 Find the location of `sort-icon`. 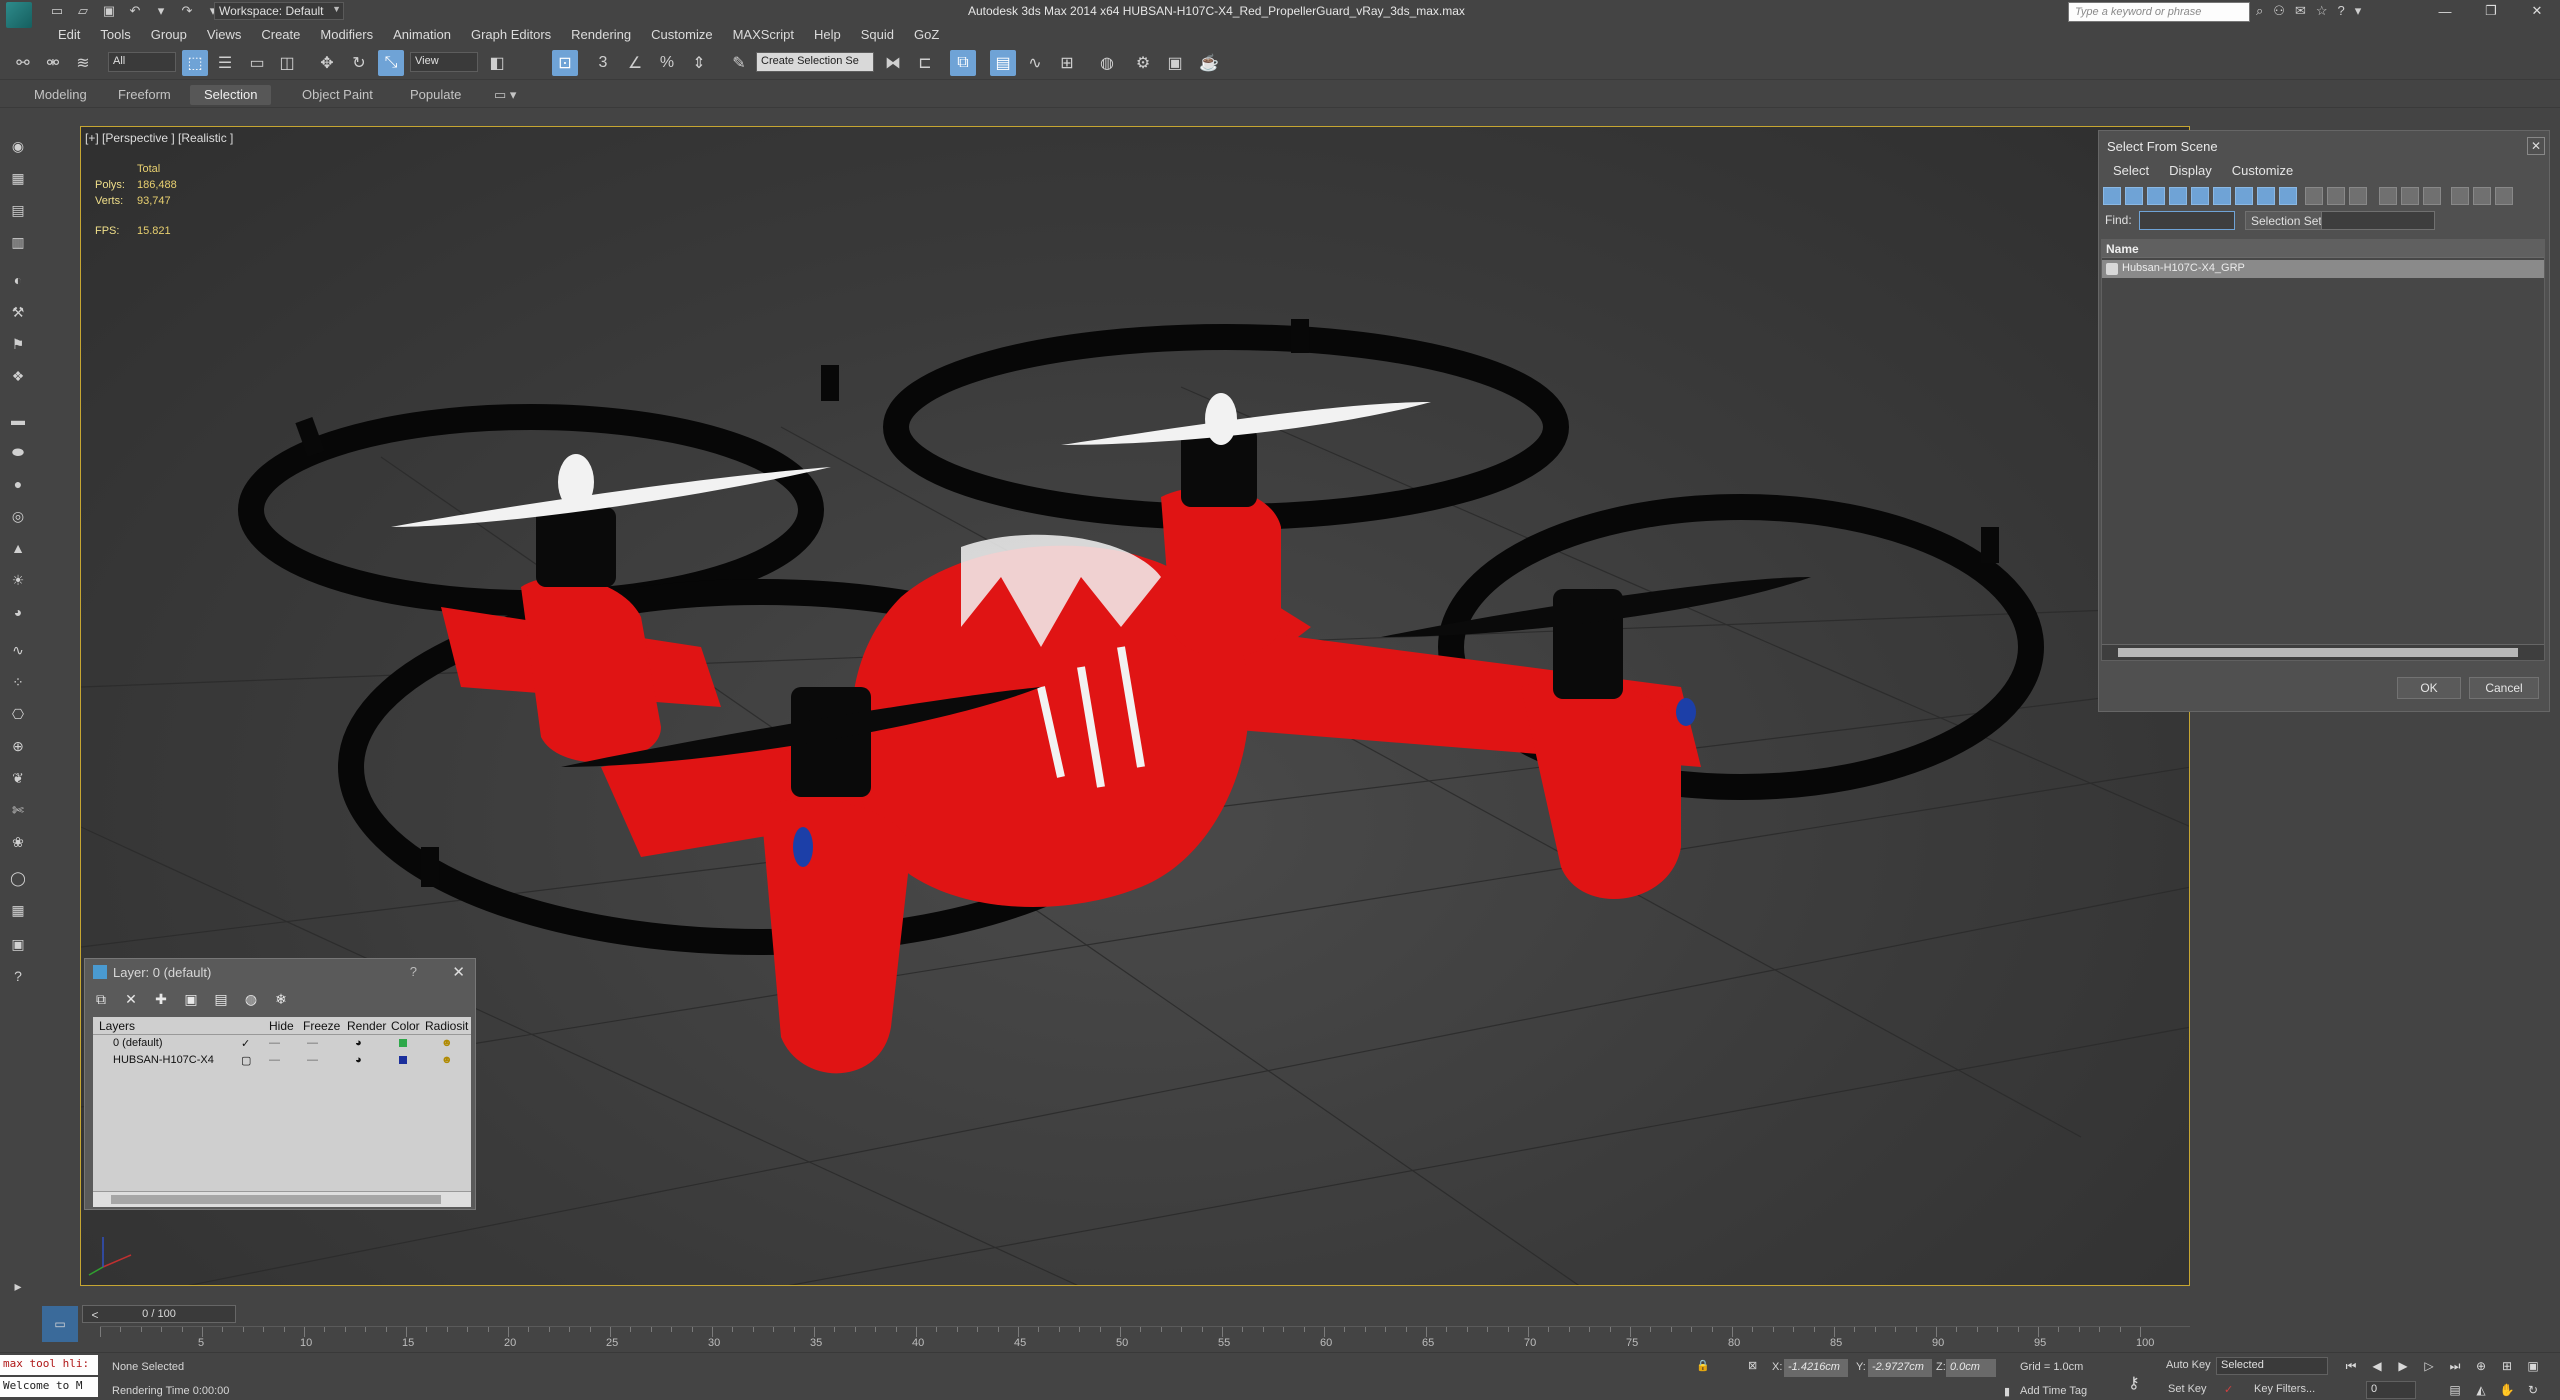

sort-icon is located at coordinates (2482, 196).